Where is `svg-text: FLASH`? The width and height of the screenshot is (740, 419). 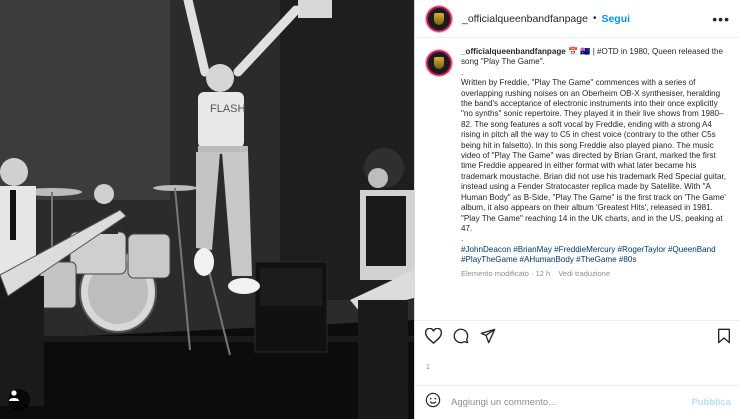
svg-text: FLASH is located at coordinates (228, 109).